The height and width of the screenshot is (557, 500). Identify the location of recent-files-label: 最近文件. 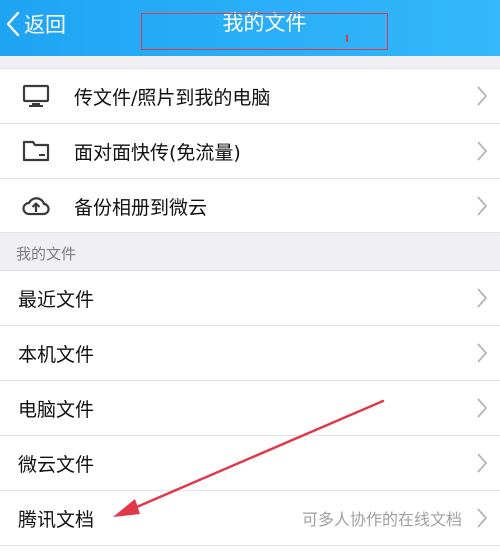
(56, 299).